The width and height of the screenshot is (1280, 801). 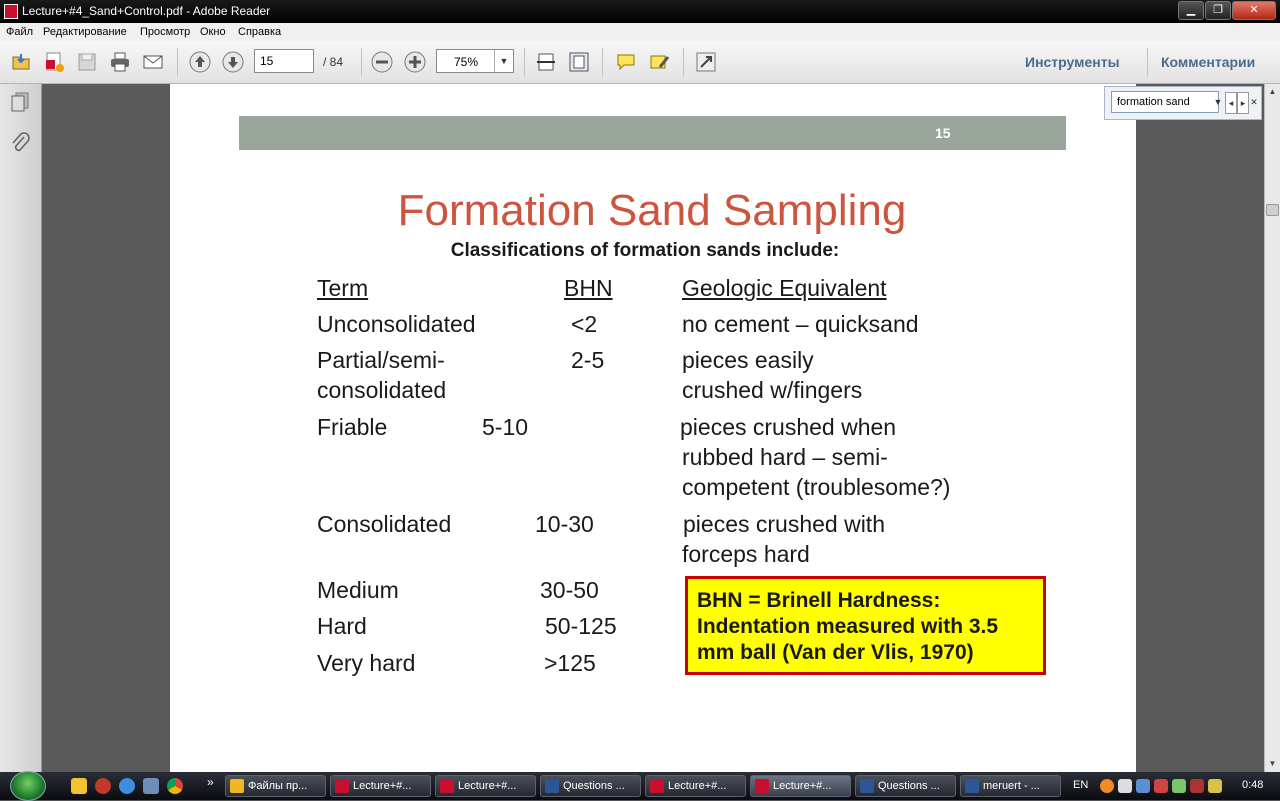 What do you see at coordinates (1143, 786) in the screenshot?
I see `network-icon` at bounding box center [1143, 786].